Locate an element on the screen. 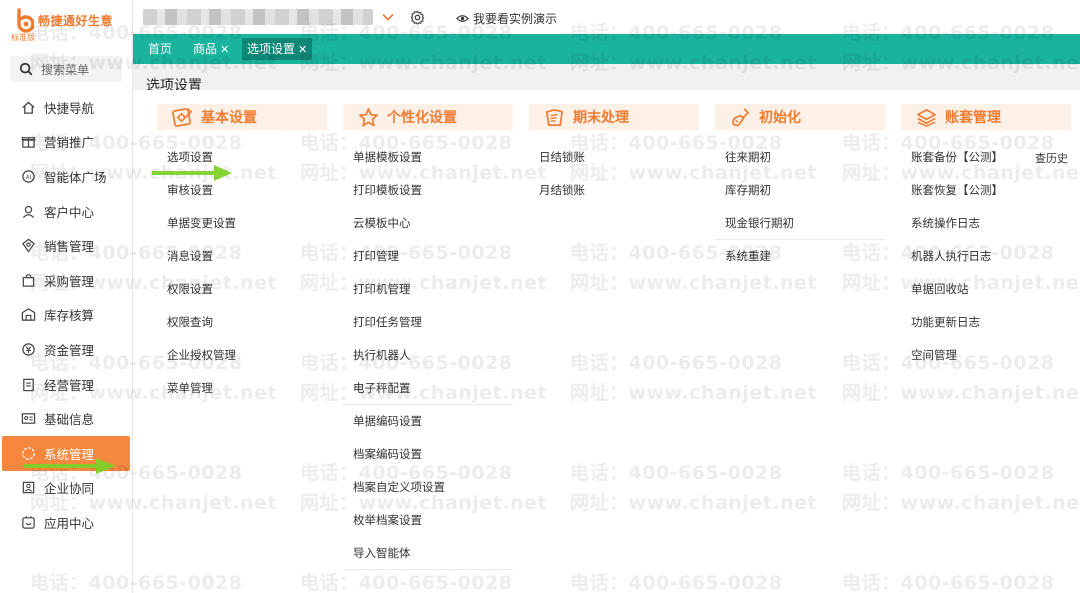 The height and width of the screenshot is (593, 1080). gift-icon is located at coordinates (28, 142).